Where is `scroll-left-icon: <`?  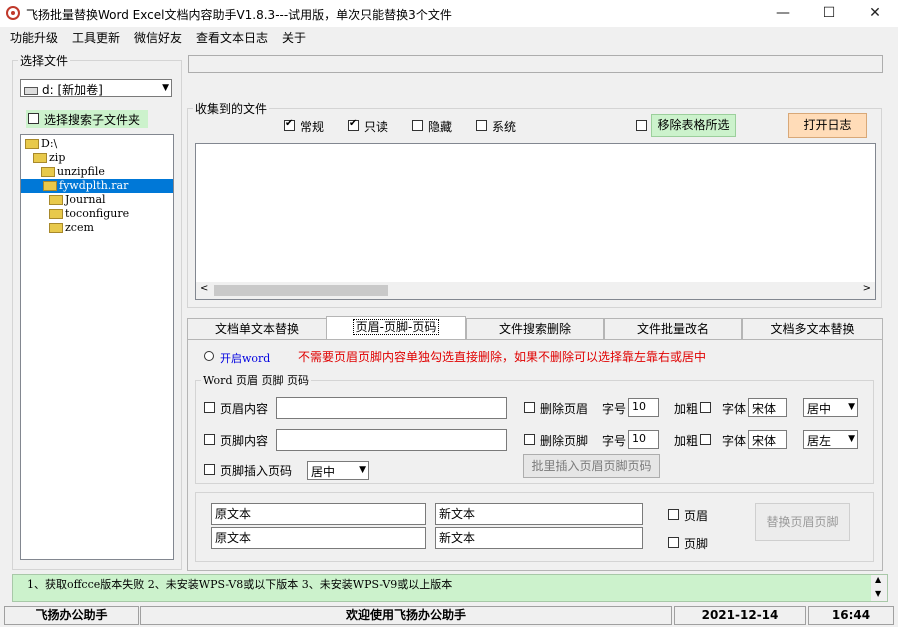
scroll-left-icon: < is located at coordinates (204, 288).